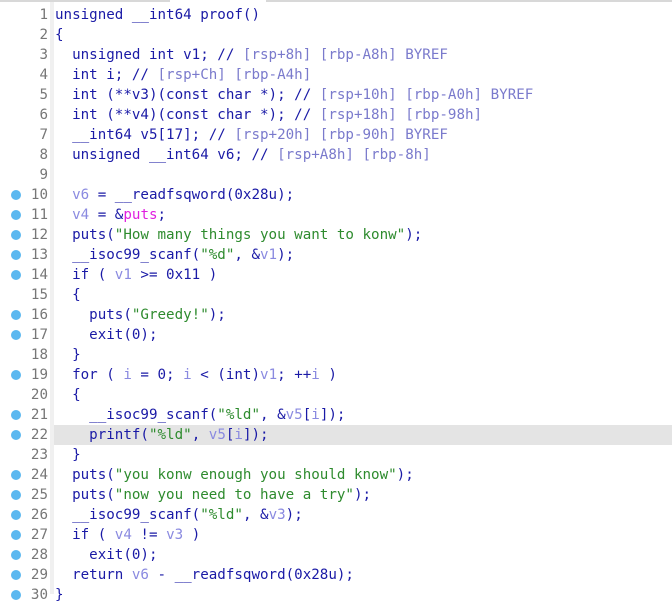 This screenshot has width=672, height=605. What do you see at coordinates (336, 35) in the screenshot?
I see `code-line: 2{` at bounding box center [336, 35].